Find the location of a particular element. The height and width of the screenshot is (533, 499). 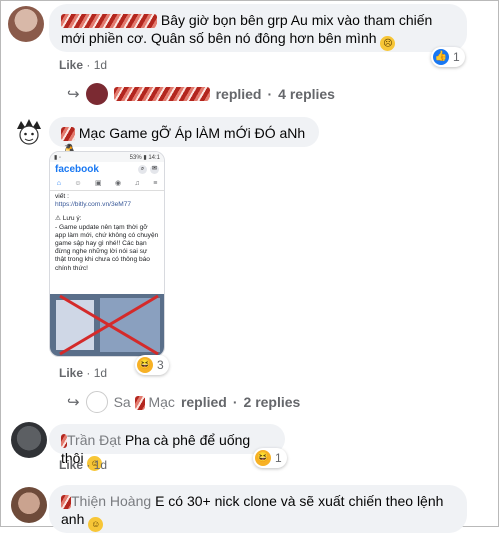

redacted-replier-name: Sa Mạc is located at coordinates (144, 402).